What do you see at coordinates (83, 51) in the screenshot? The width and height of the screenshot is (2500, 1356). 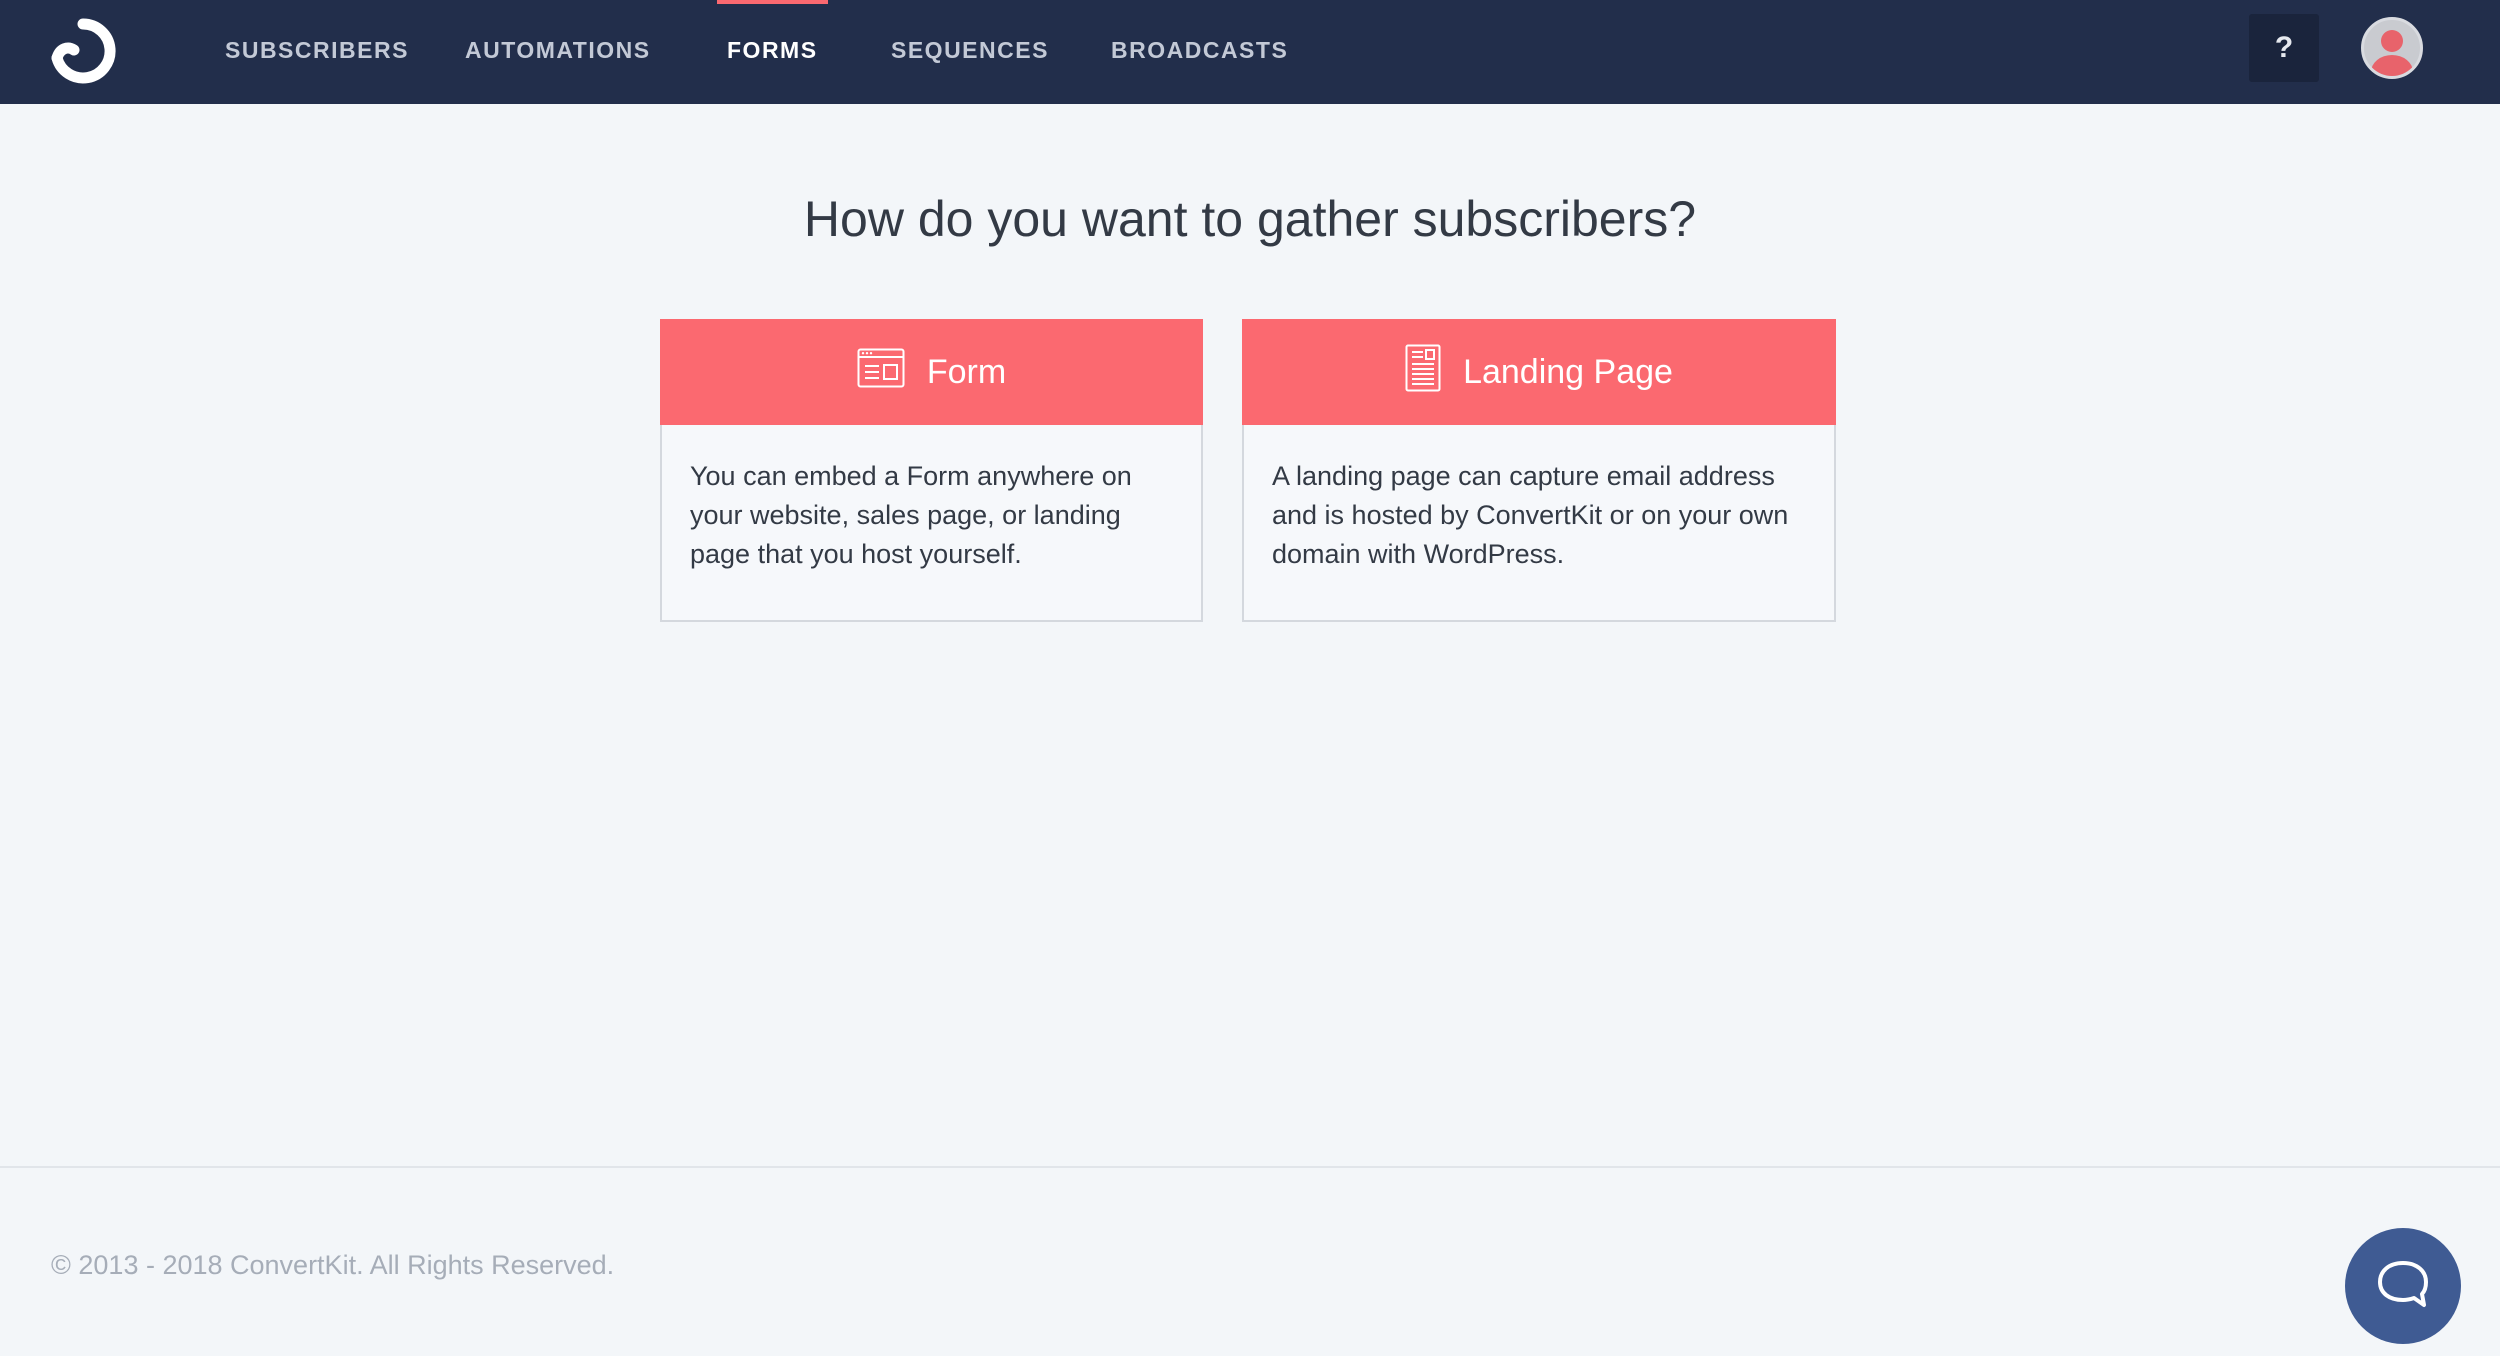 I see `convertkit-logo-icon` at bounding box center [83, 51].